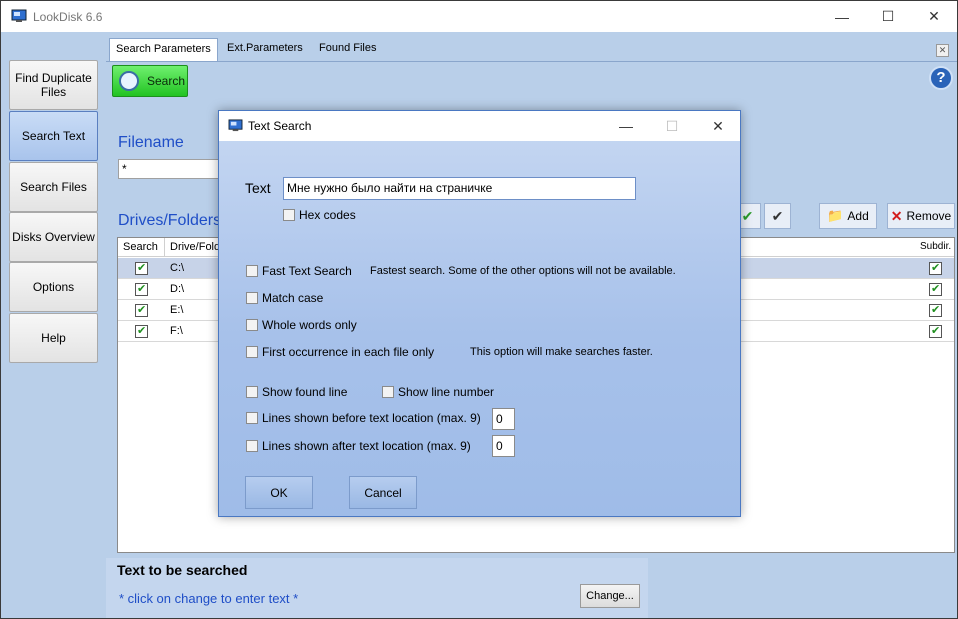 The width and height of the screenshot is (958, 619). Describe the element at coordinates (151, 142) in the screenshot. I see `filename-label: Filename` at that location.